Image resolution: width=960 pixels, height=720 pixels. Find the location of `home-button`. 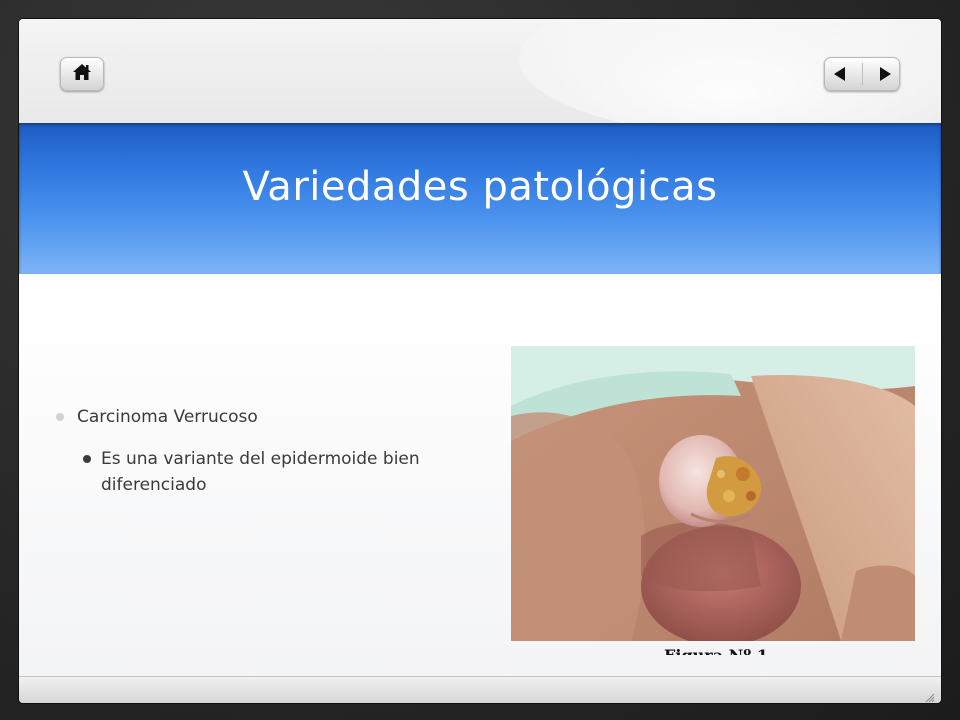

home-button is located at coordinates (82, 74).